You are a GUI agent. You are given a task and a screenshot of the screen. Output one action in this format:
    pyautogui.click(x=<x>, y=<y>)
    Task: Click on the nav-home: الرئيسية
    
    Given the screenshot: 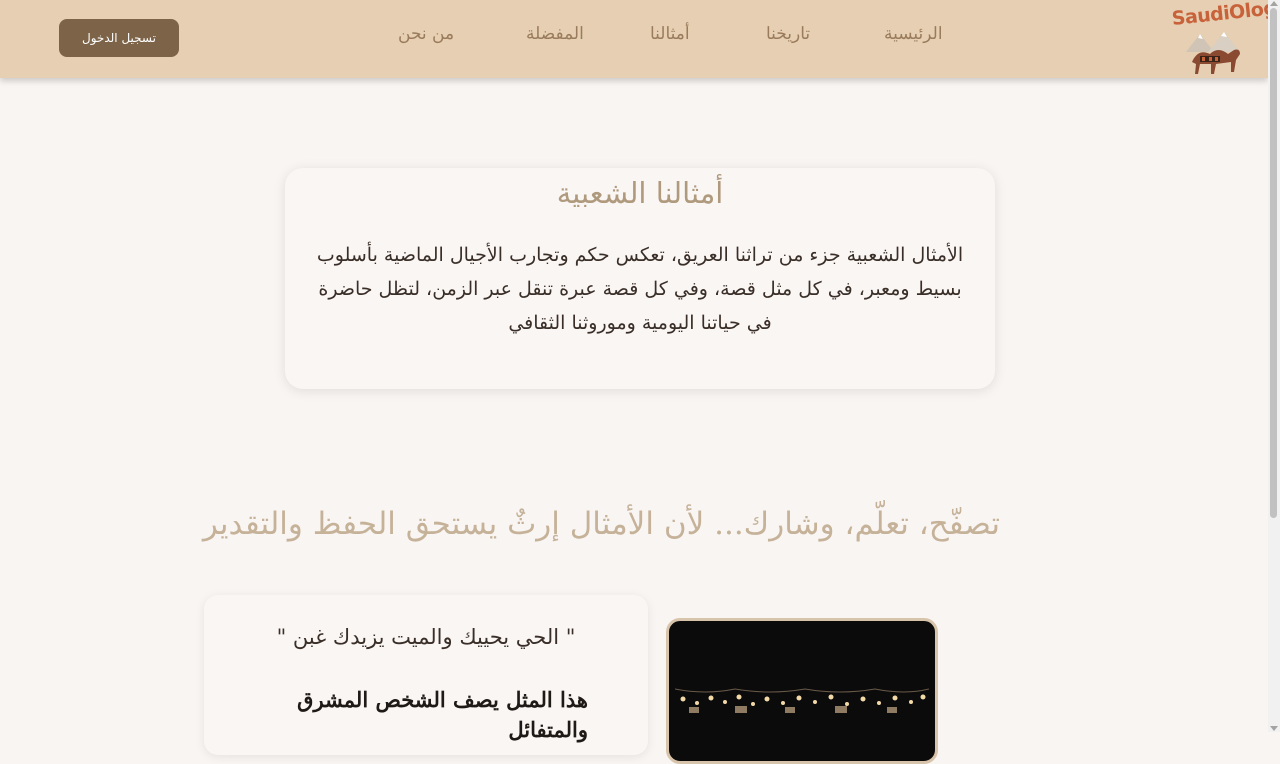 What is the action you would take?
    pyautogui.click(x=913, y=34)
    